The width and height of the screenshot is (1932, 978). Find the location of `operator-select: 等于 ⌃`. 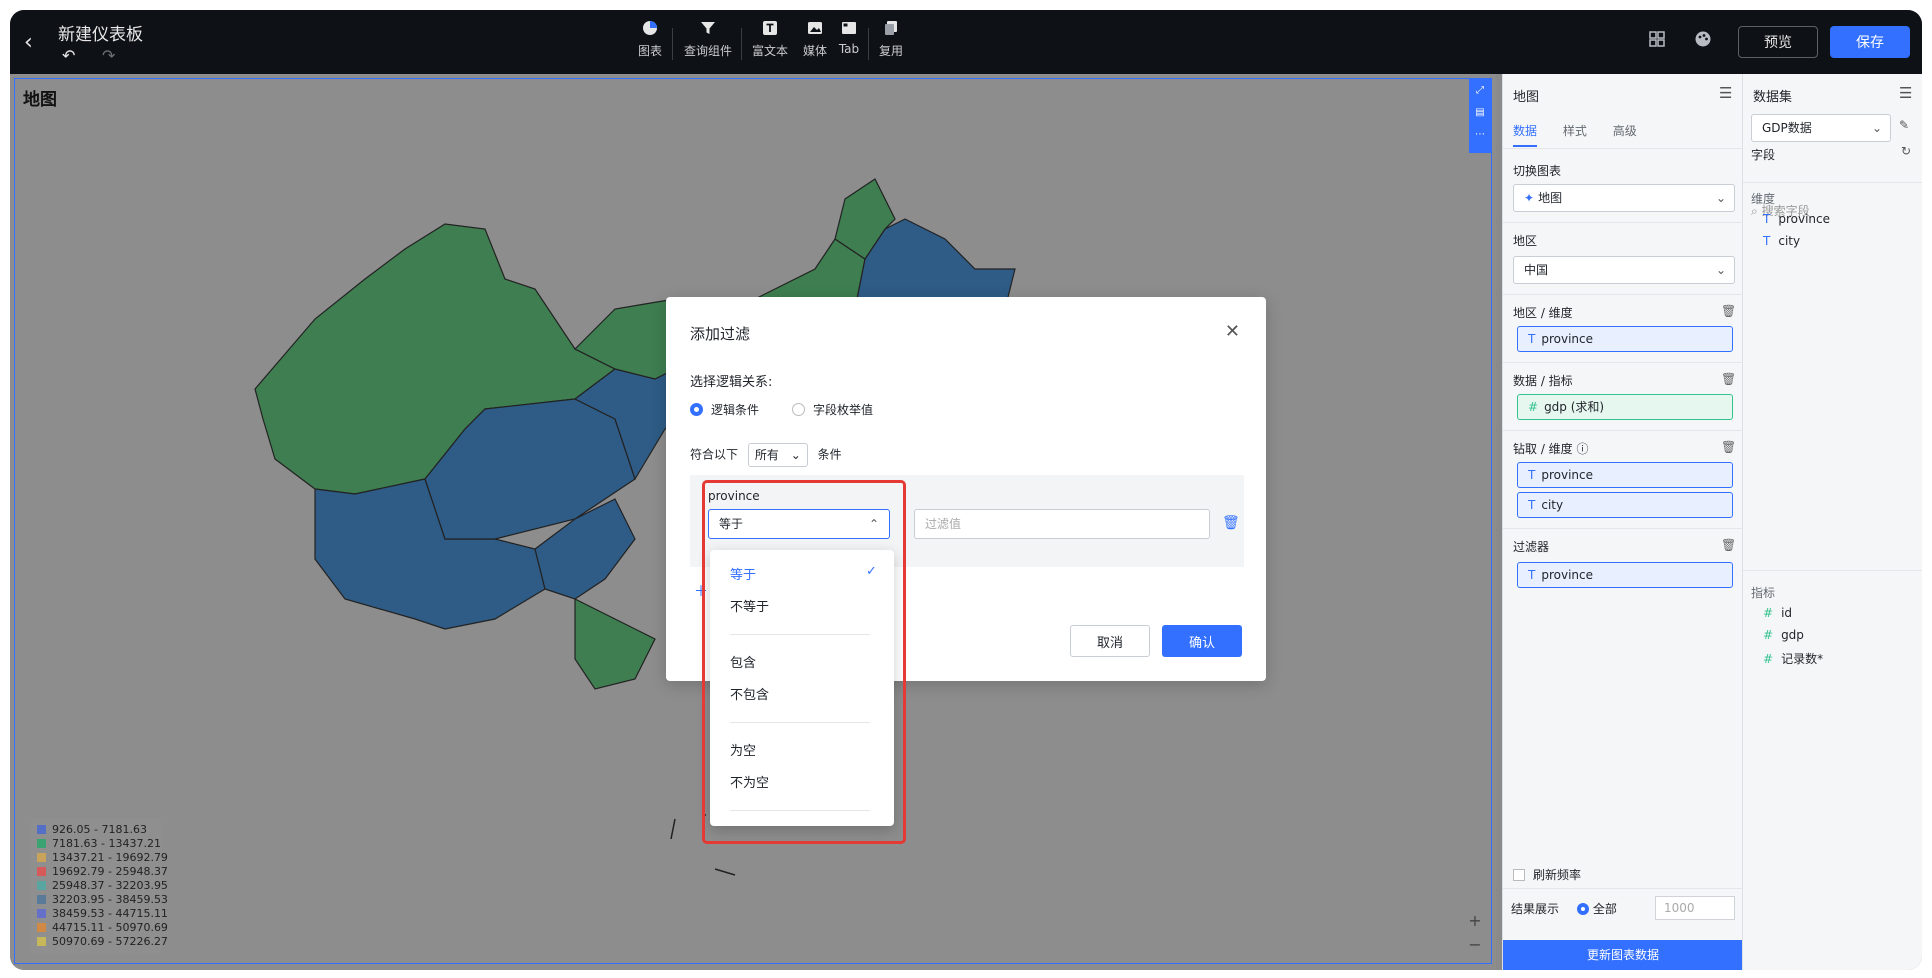

operator-select: 等于 ⌃ is located at coordinates (799, 524).